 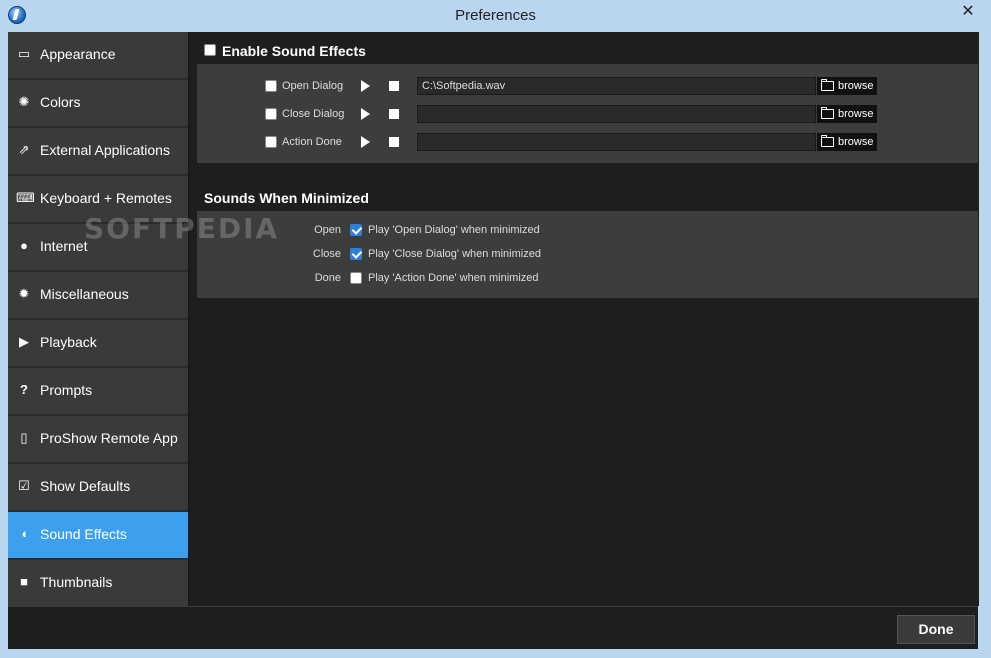 I want to click on sidebar-item-label: ProShow Remote App, so click(x=109, y=438).